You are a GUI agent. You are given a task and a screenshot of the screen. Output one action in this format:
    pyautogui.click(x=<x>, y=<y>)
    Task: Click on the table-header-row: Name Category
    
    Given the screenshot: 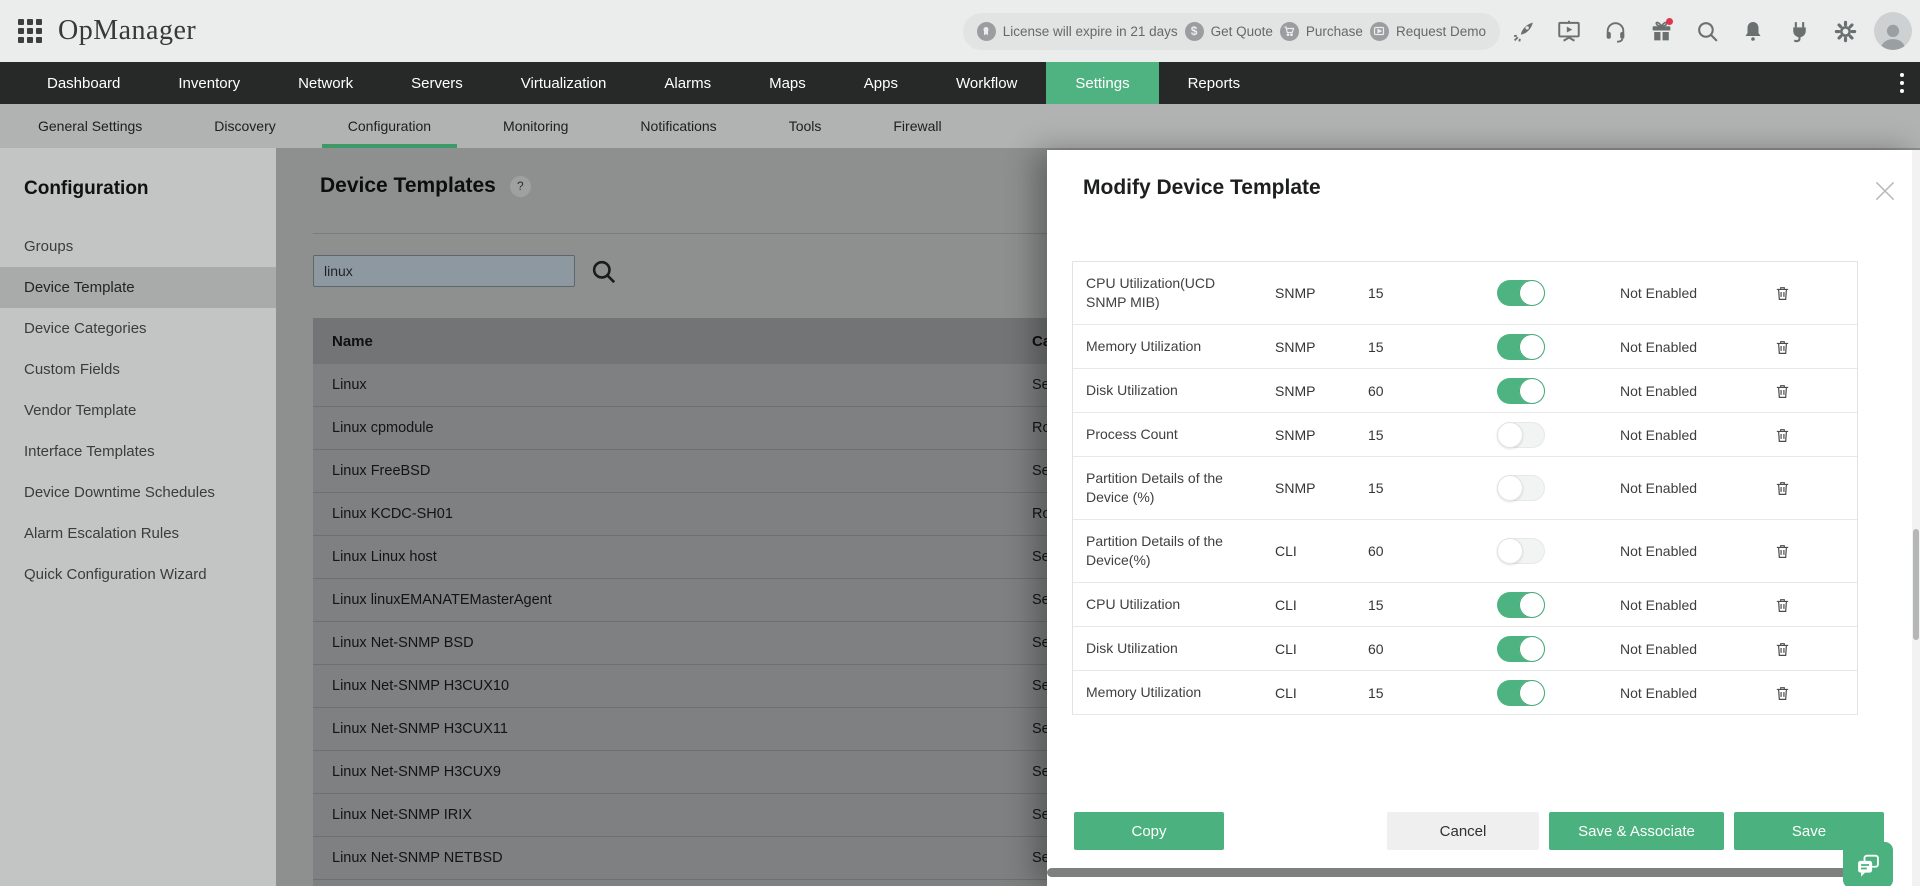 What is the action you would take?
    pyautogui.click(x=708, y=341)
    